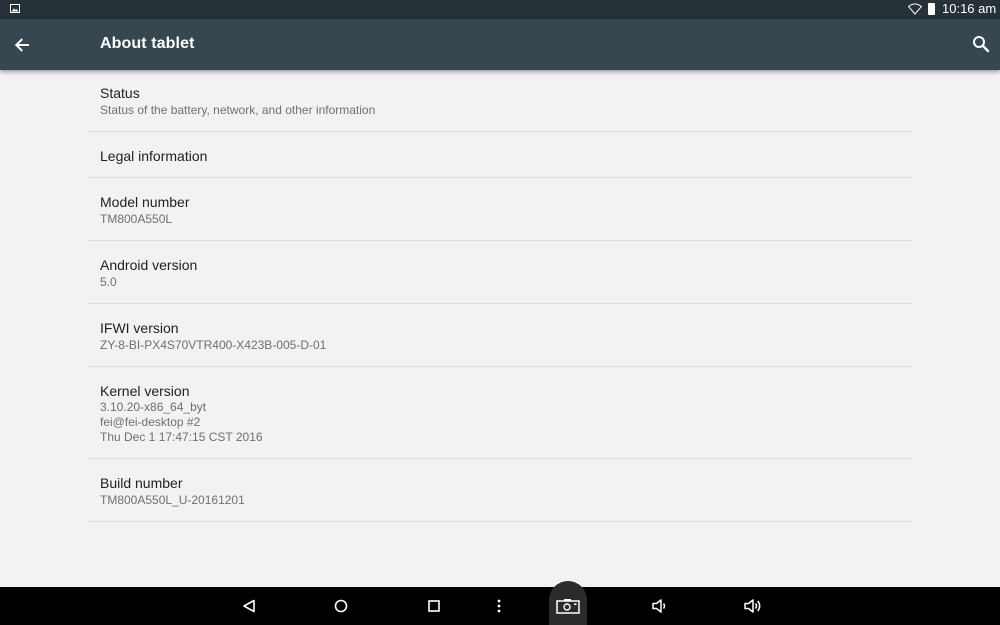 Image resolution: width=1000 pixels, height=625 pixels. I want to click on list-item-android-version: Android version 5.0, so click(500, 272).